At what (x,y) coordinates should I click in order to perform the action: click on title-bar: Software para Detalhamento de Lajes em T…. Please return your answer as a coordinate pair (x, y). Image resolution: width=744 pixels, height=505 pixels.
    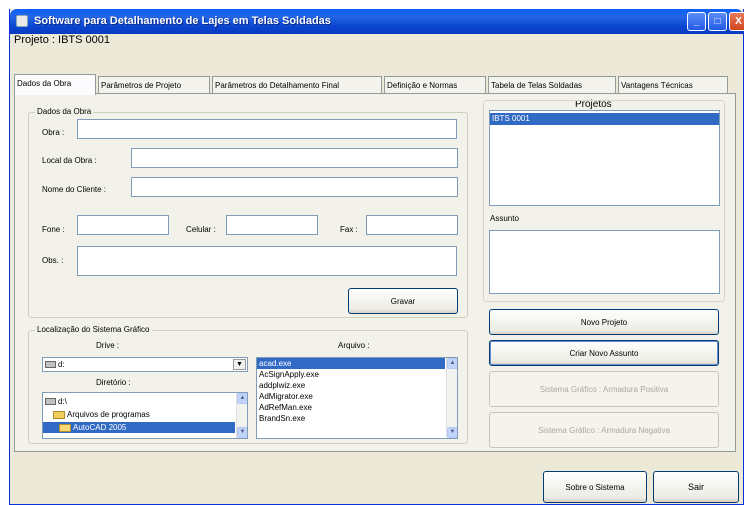
    Looking at the image, I should click on (377, 21).